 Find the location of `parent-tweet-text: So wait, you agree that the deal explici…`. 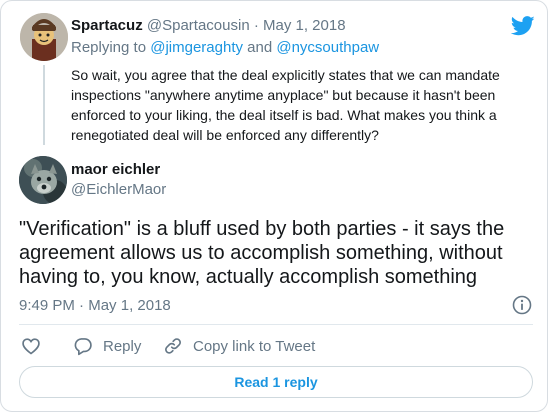

parent-tweet-text: So wait, you agree that the deal explici… is located at coordinates (285, 105).